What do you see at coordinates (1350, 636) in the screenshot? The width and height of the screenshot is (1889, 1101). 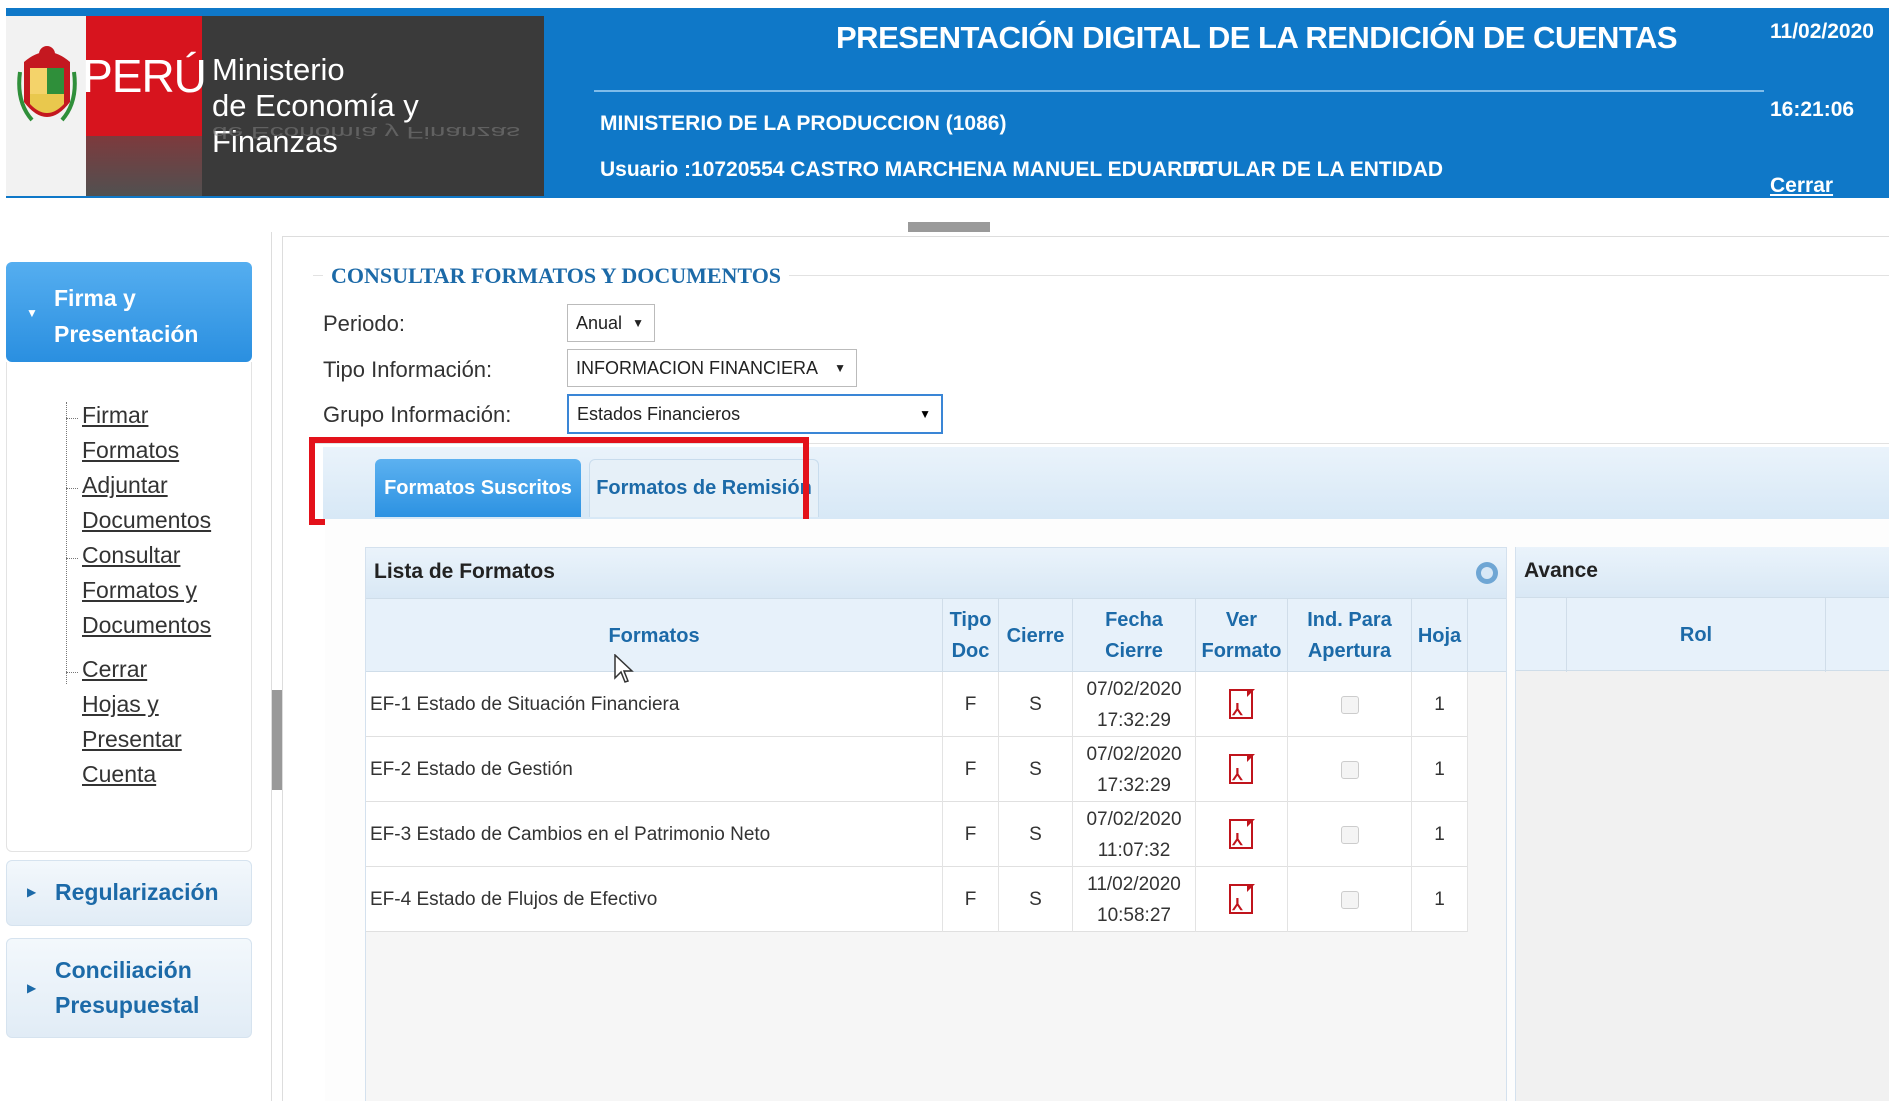 I see `col-ind-apertura: Ind. Para Apertura` at bounding box center [1350, 636].